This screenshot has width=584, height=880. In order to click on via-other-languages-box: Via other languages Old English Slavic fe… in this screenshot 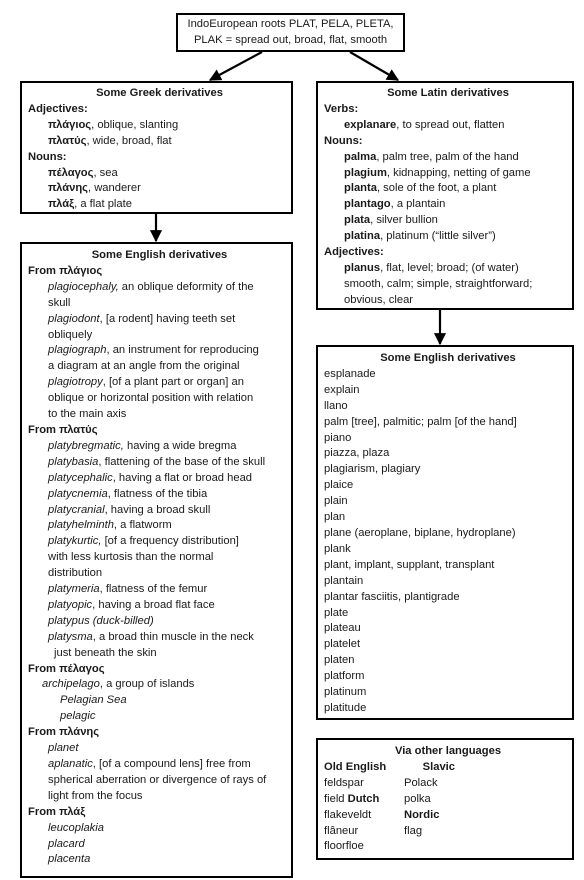, I will do `click(445, 799)`.